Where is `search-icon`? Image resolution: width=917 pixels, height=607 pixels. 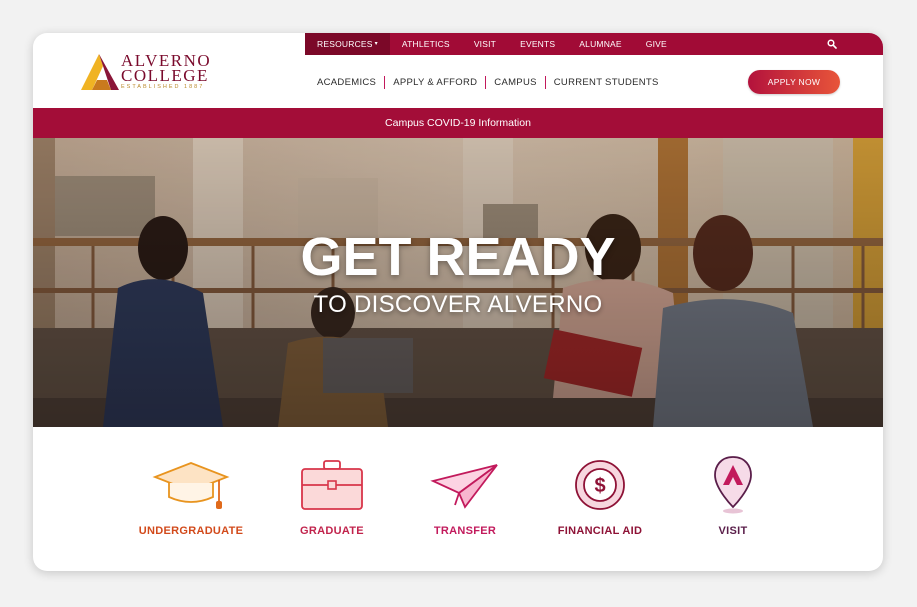 search-icon is located at coordinates (832, 44).